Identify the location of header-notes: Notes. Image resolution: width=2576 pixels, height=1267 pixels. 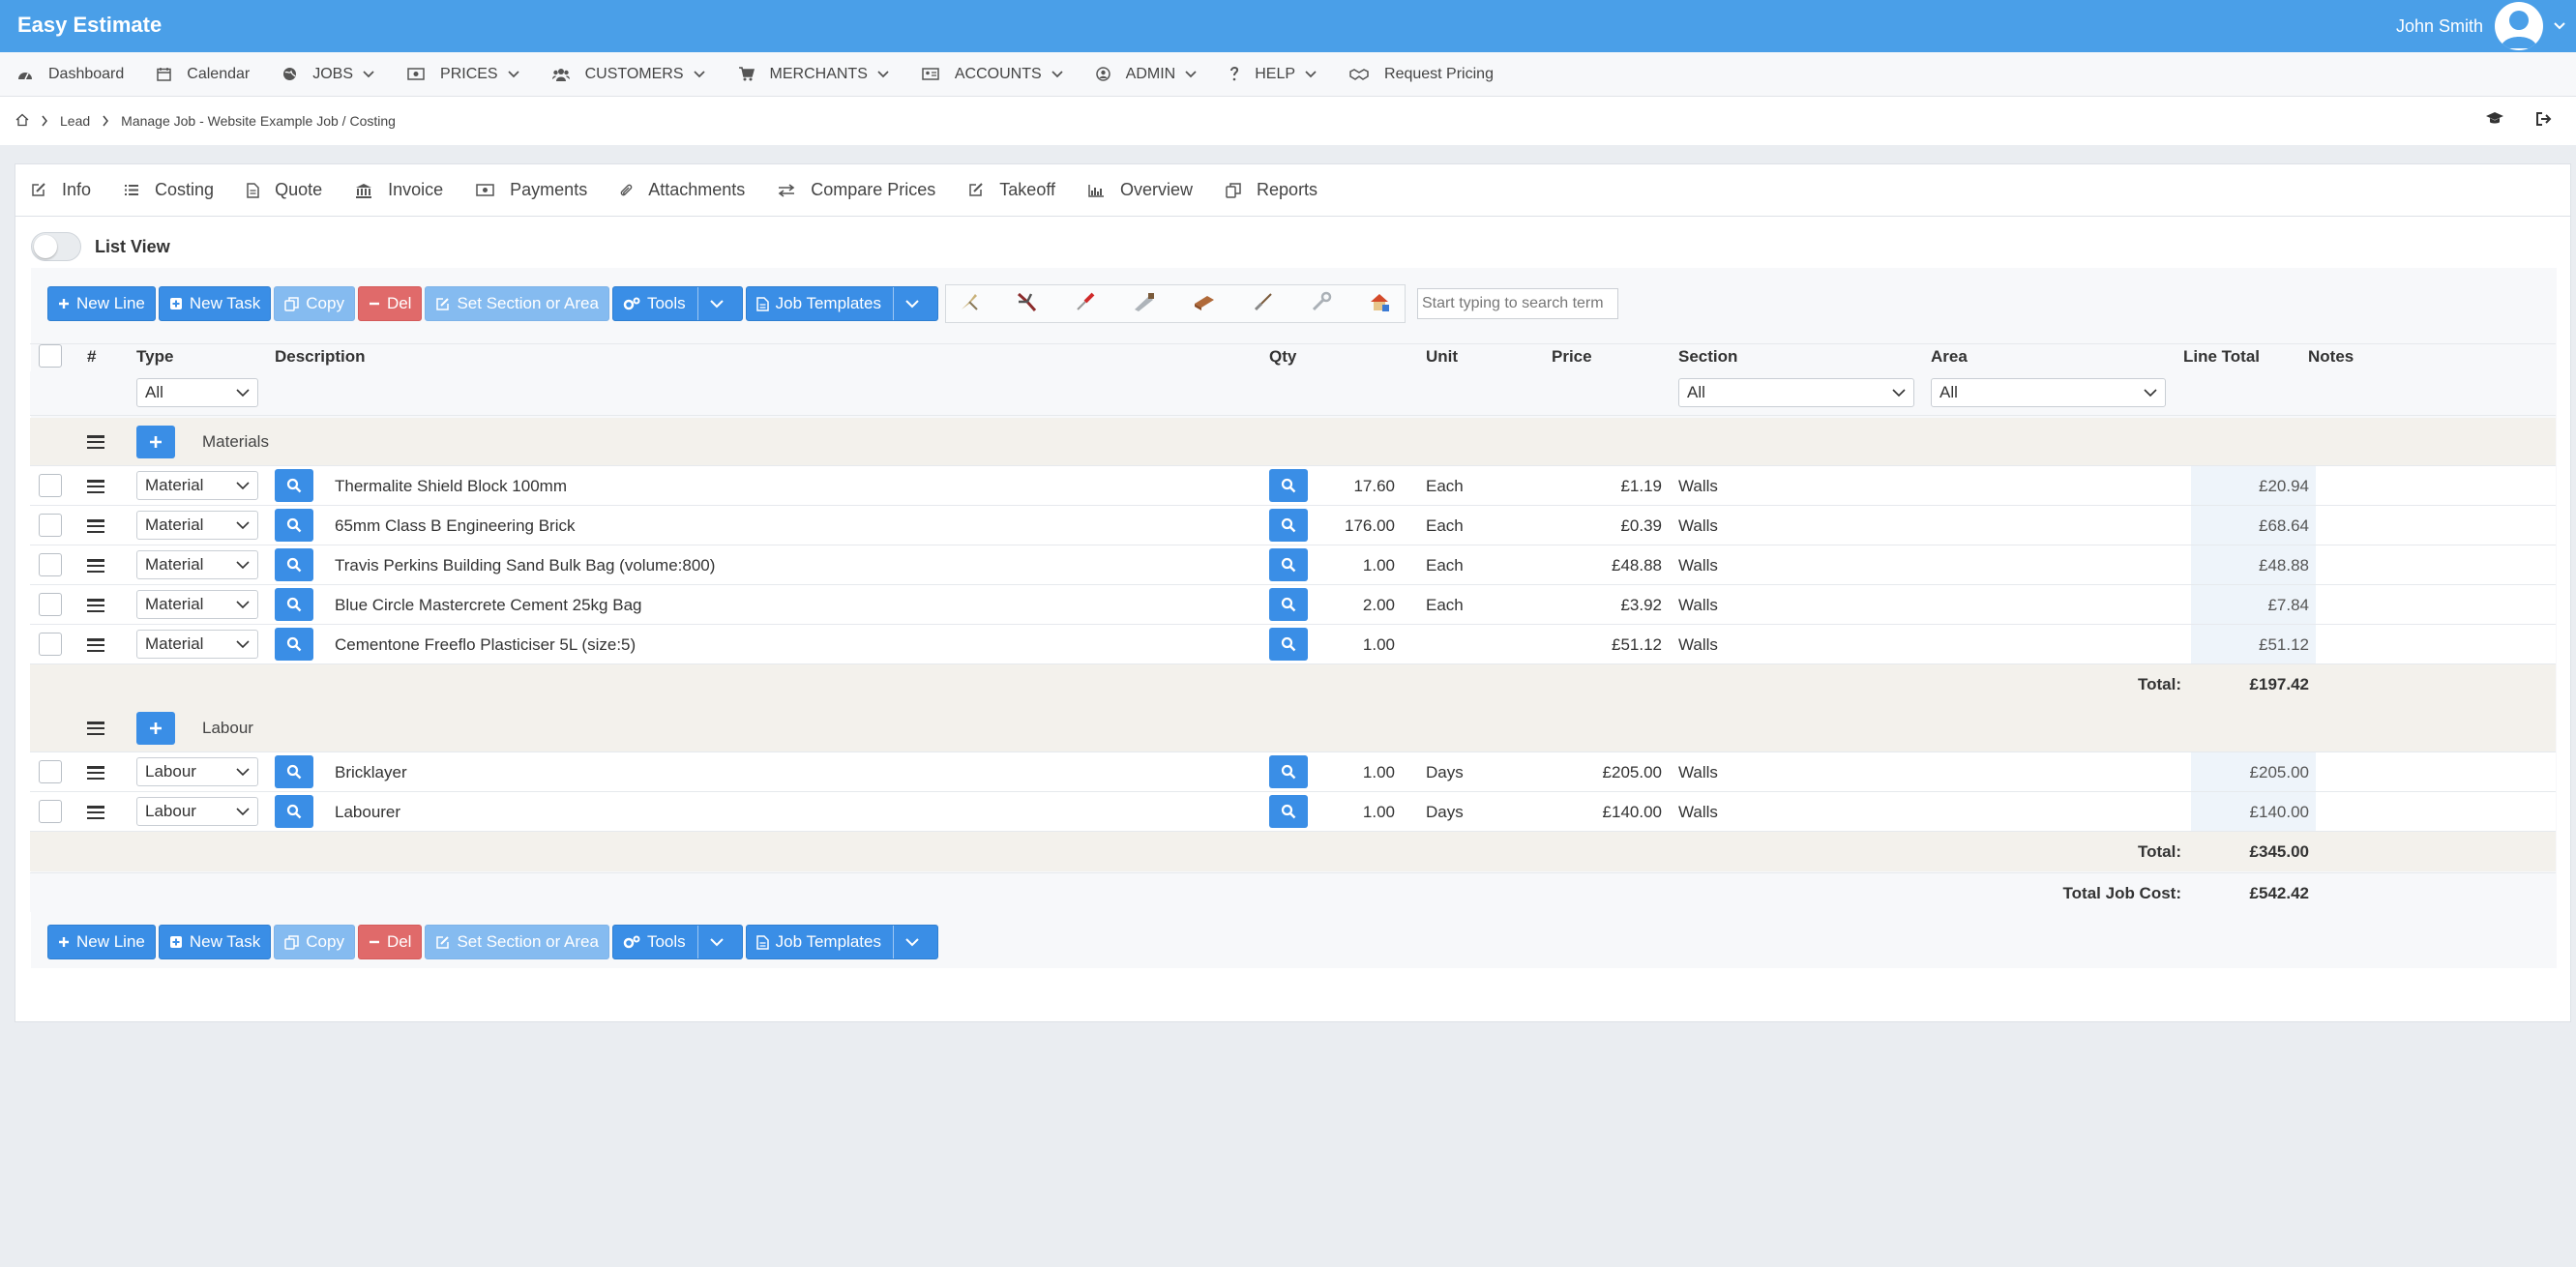
(2331, 357).